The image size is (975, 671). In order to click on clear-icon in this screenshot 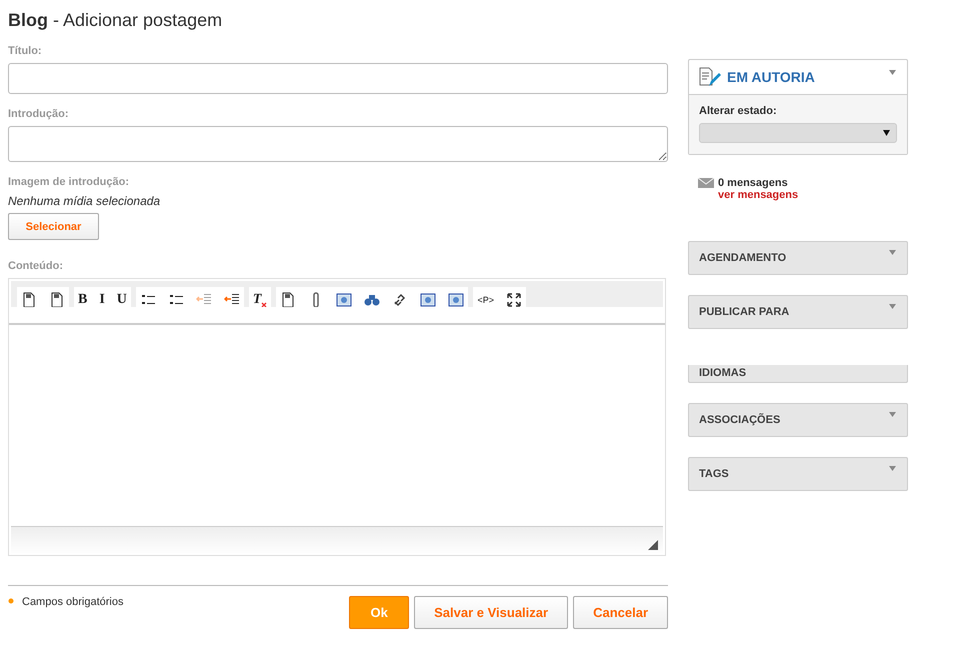, I will do `click(264, 304)`.